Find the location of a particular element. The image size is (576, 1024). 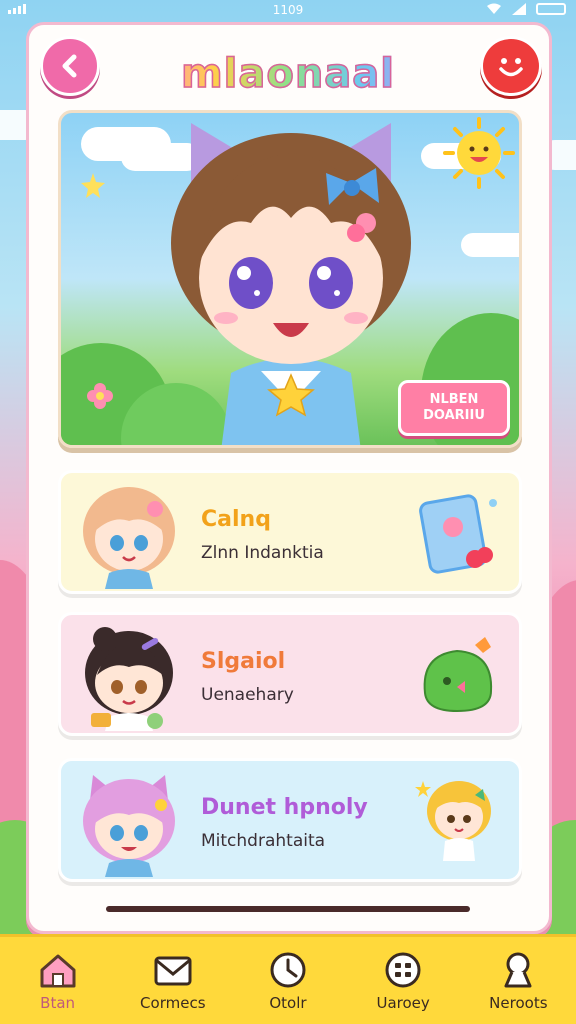

wifi-icon is located at coordinates (494, 8).